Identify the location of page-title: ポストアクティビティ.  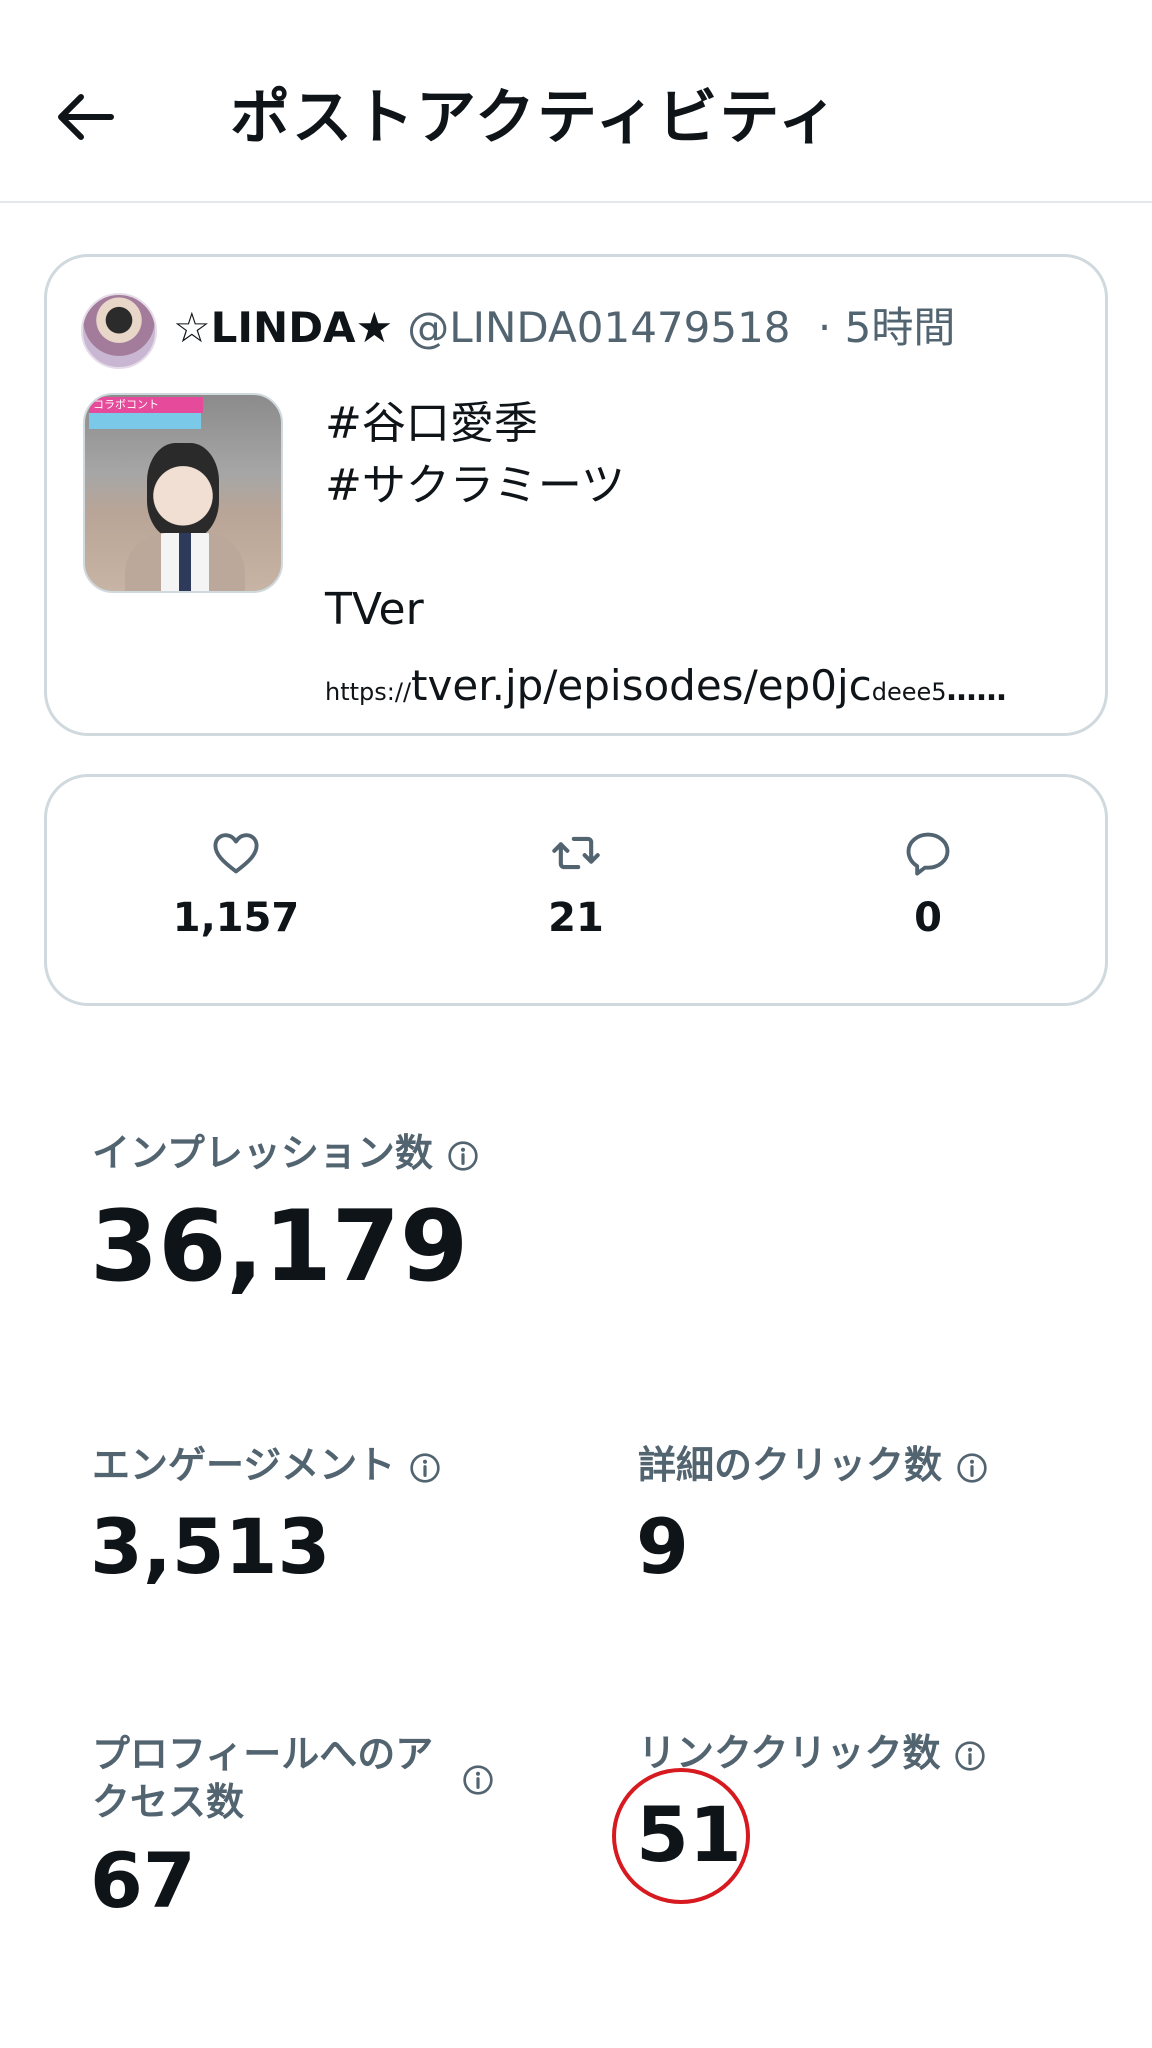
(535, 118).